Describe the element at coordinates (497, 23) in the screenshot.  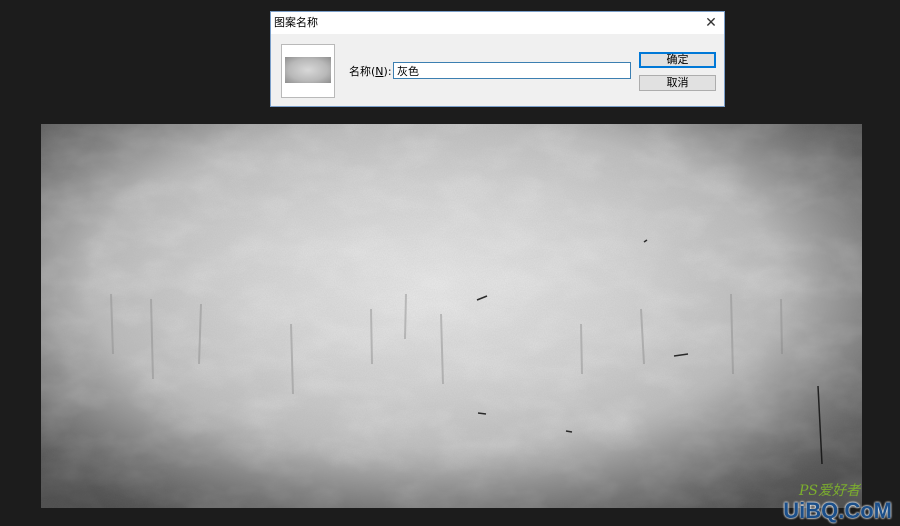
I see `dialog-titlebar: 图案名称 ✕` at that location.